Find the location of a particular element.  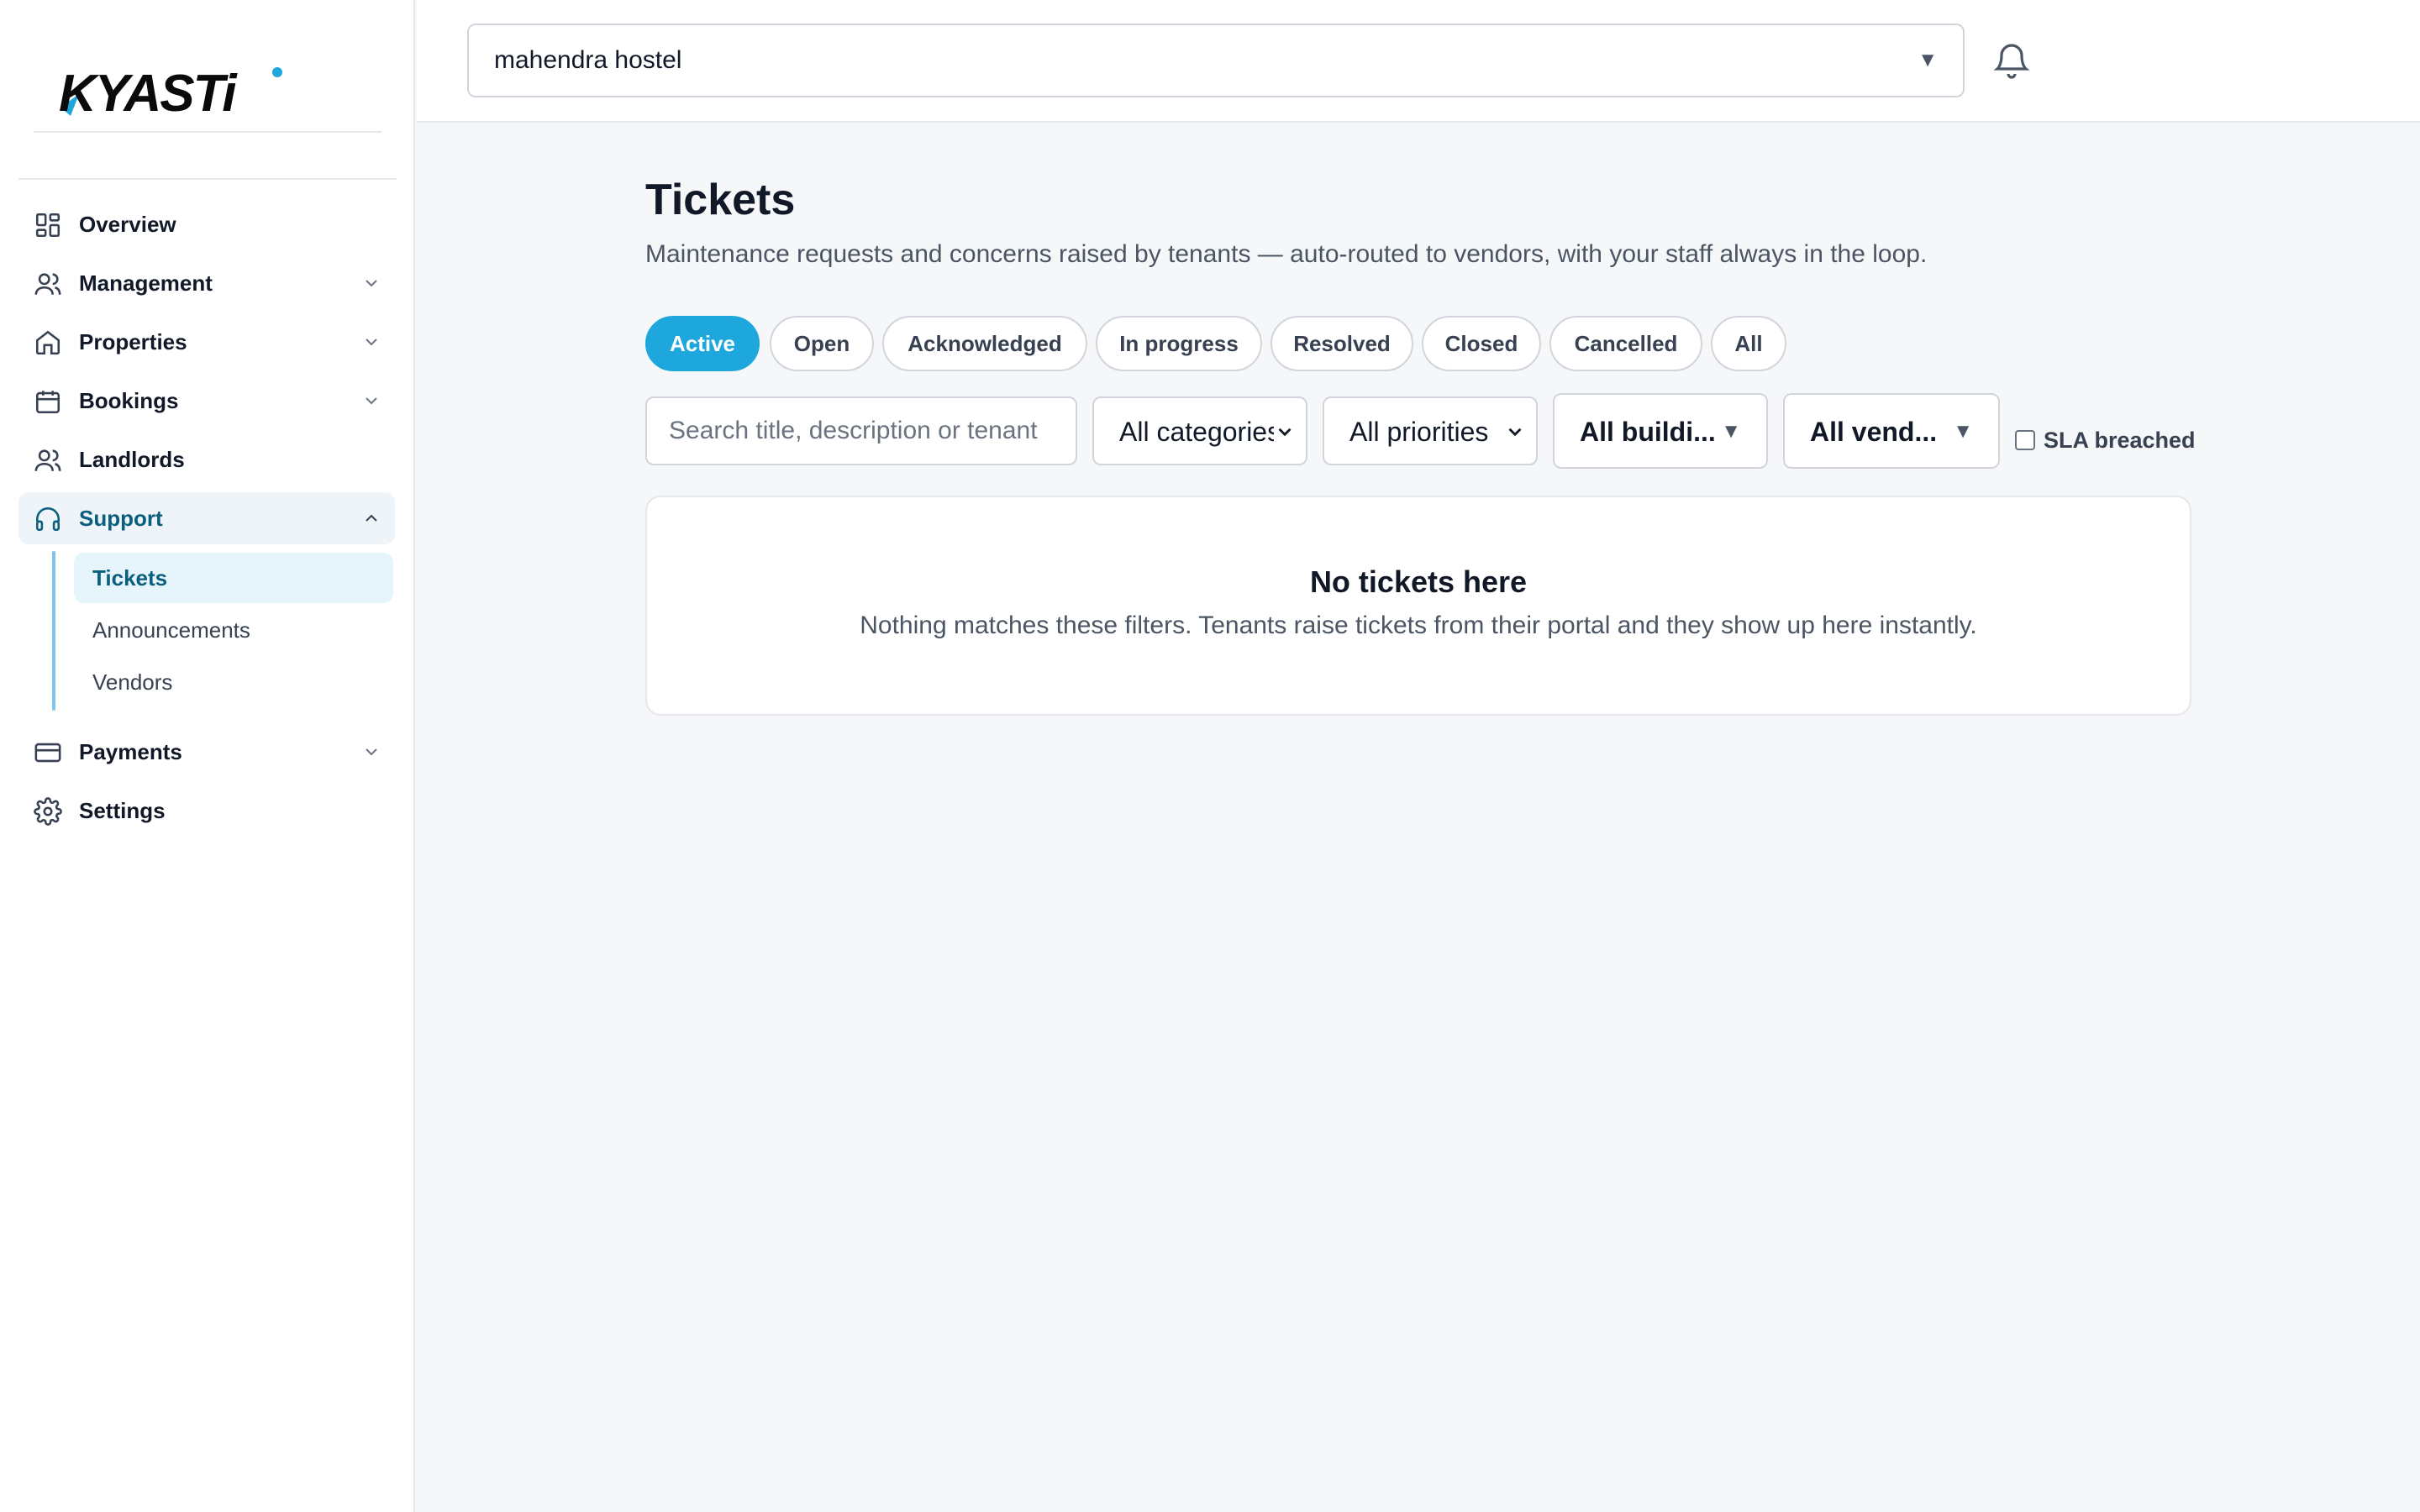

sidebar-item-management: Management is located at coordinates (206, 283).